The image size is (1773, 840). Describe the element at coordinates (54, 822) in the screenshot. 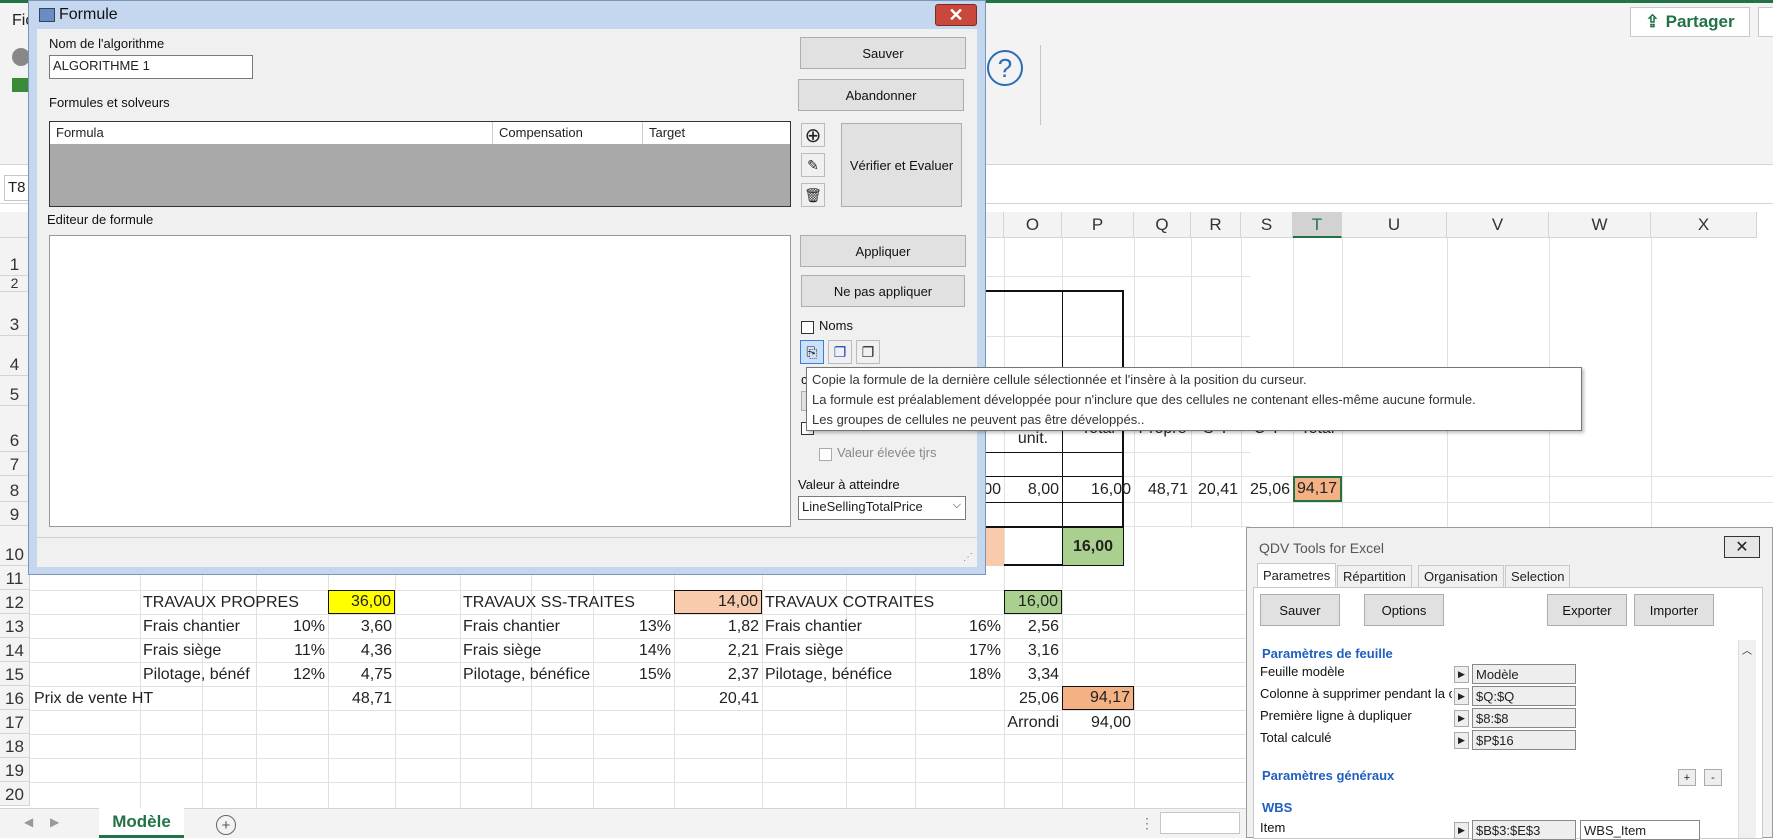

I see `next-sheet-icon: ▶` at that location.